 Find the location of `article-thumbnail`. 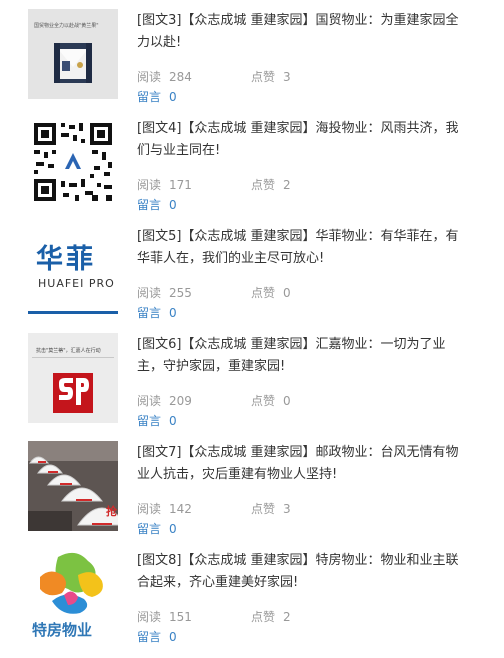

article-thumbnail is located at coordinates (73, 162).